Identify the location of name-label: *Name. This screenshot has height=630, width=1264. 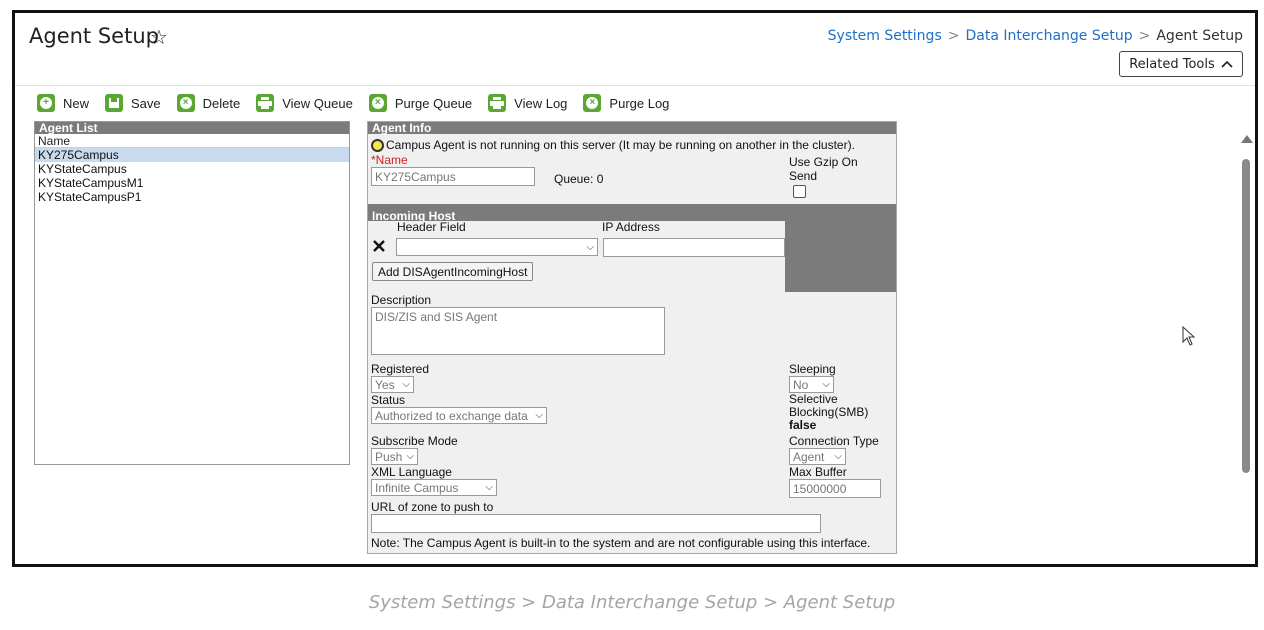
(389, 160).